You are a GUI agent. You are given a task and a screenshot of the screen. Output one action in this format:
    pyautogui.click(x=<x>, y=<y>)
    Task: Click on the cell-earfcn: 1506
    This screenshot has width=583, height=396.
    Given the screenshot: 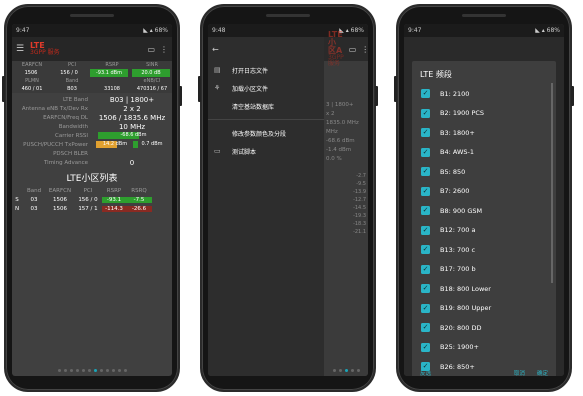 What is the action you would take?
    pyautogui.click(x=60, y=208)
    